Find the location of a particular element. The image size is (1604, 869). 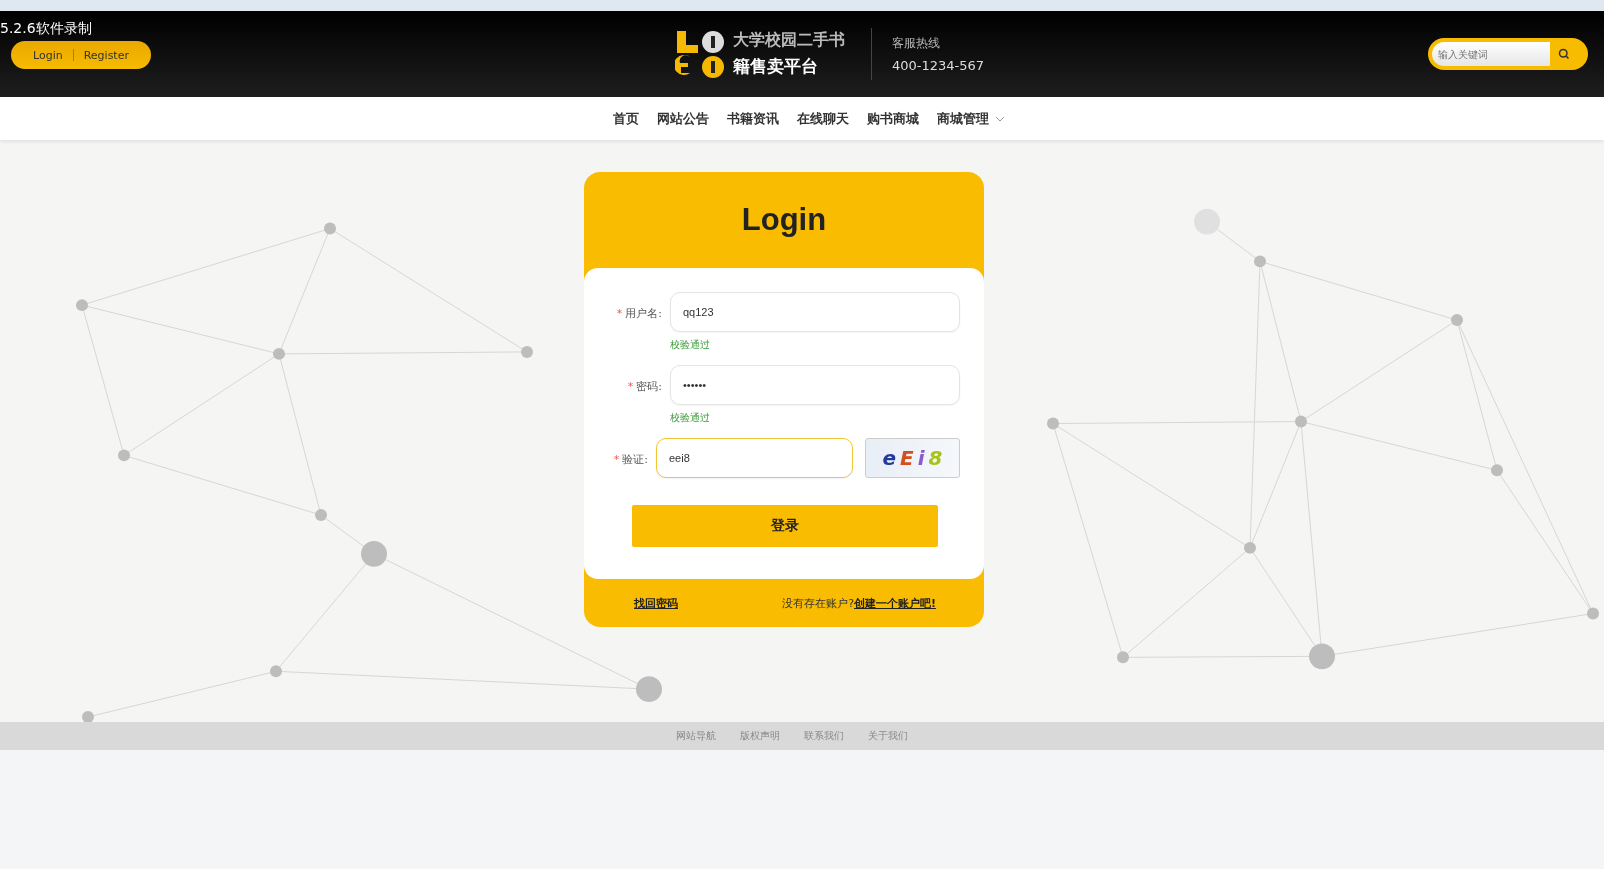

forgot-password-link: 找回密码 is located at coordinates (656, 603).